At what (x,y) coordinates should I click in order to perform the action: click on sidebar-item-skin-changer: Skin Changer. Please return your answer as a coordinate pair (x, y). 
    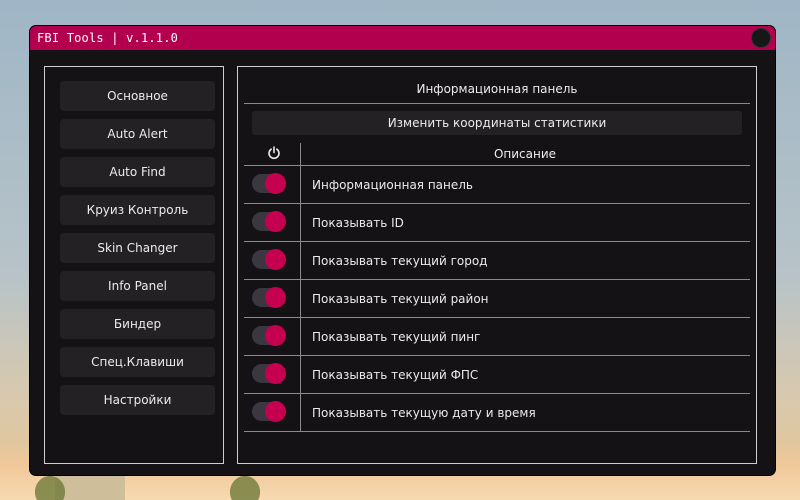
    Looking at the image, I should click on (137, 248).